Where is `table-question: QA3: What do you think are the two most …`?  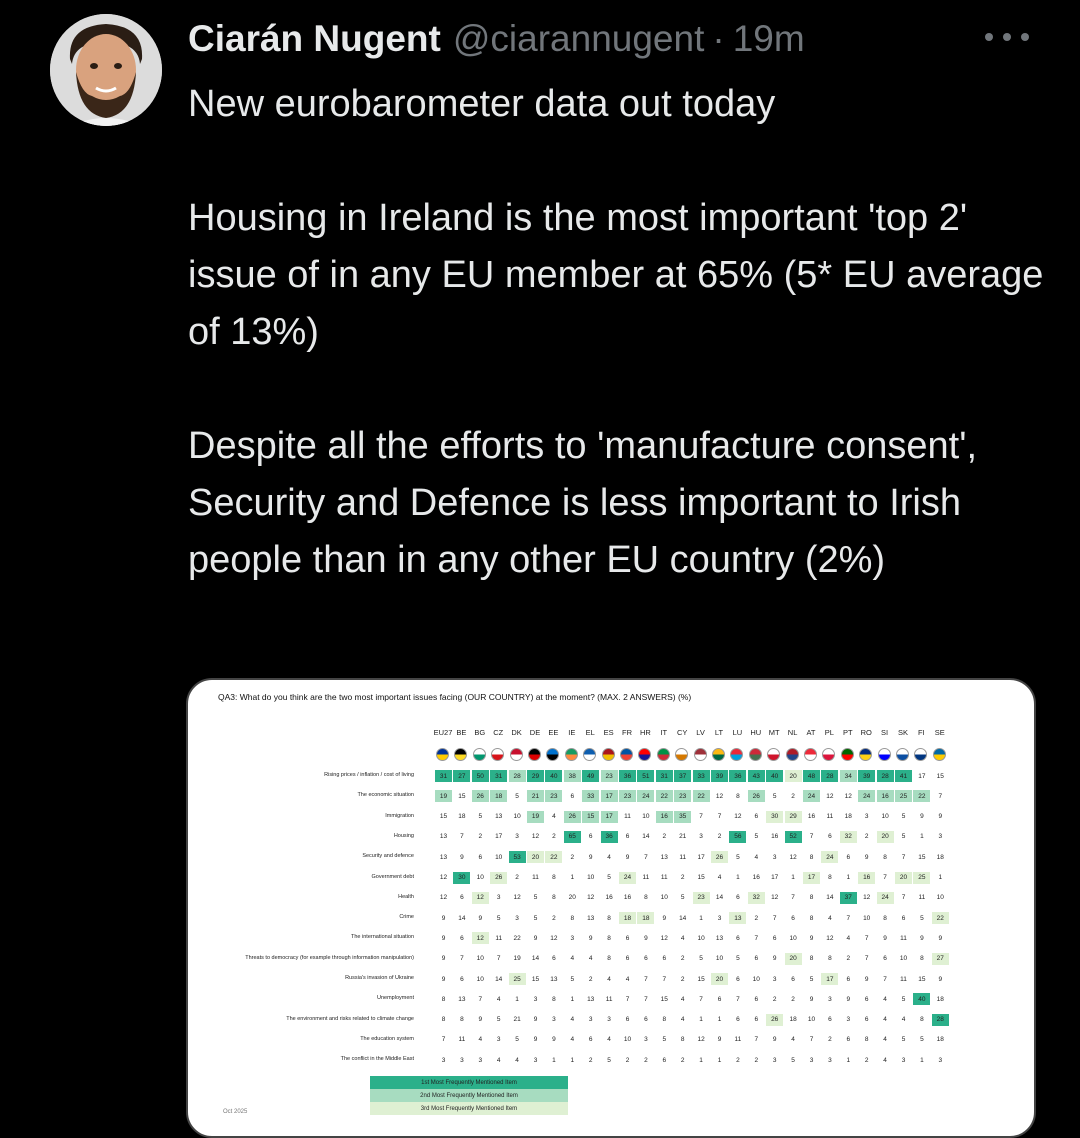
table-question: QA3: What do you think are the two most … is located at coordinates (455, 697).